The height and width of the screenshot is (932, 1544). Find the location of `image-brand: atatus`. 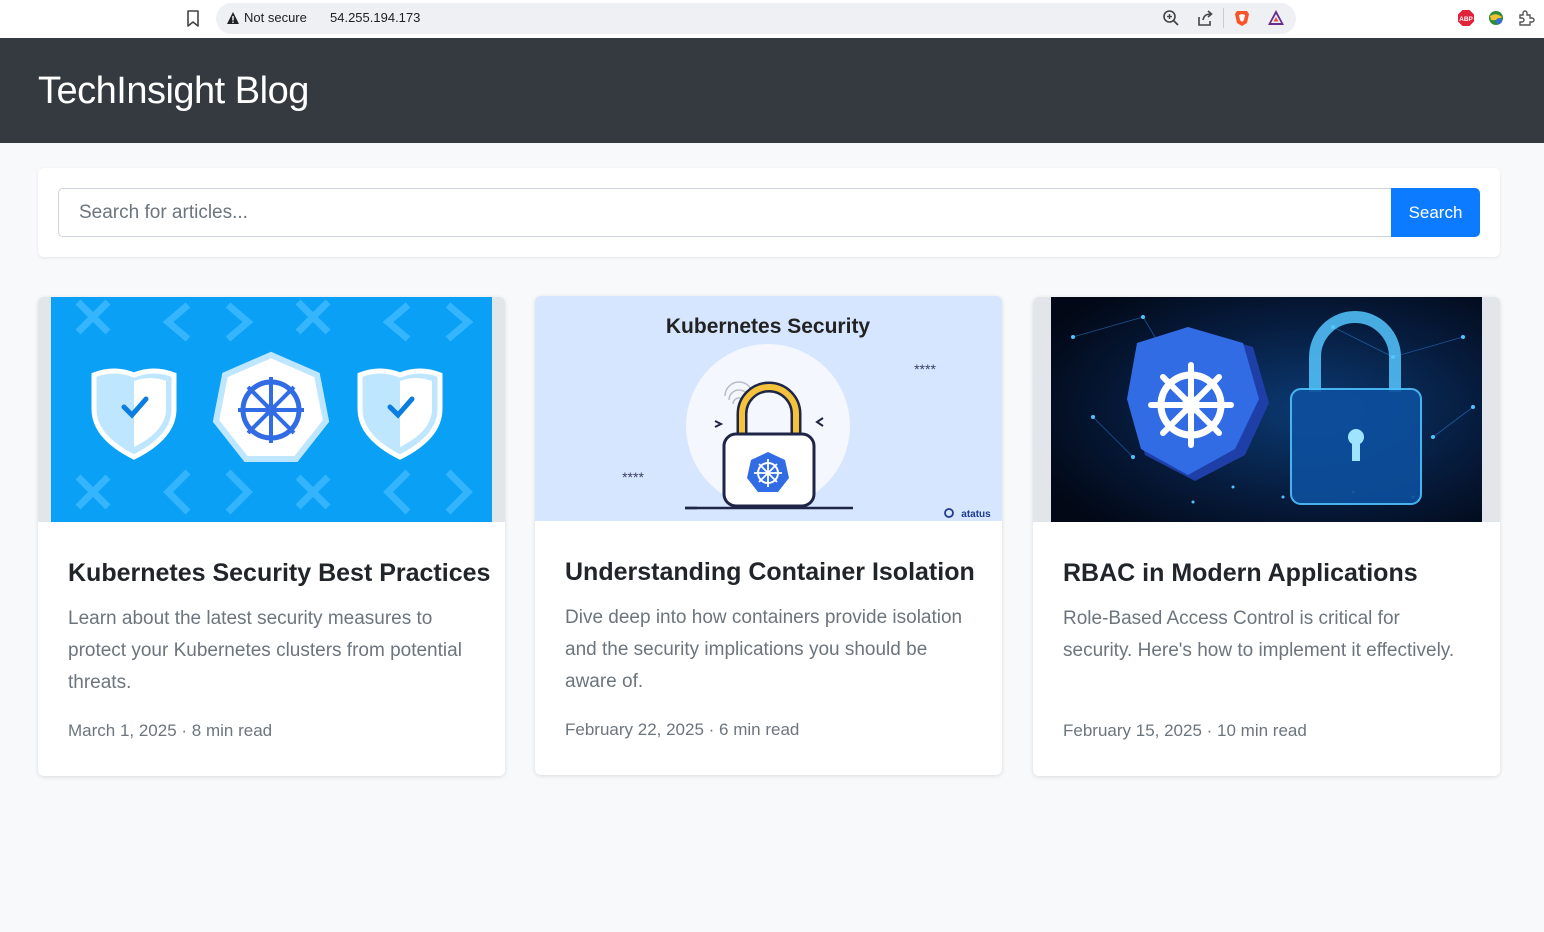

image-brand: atatus is located at coordinates (976, 514).